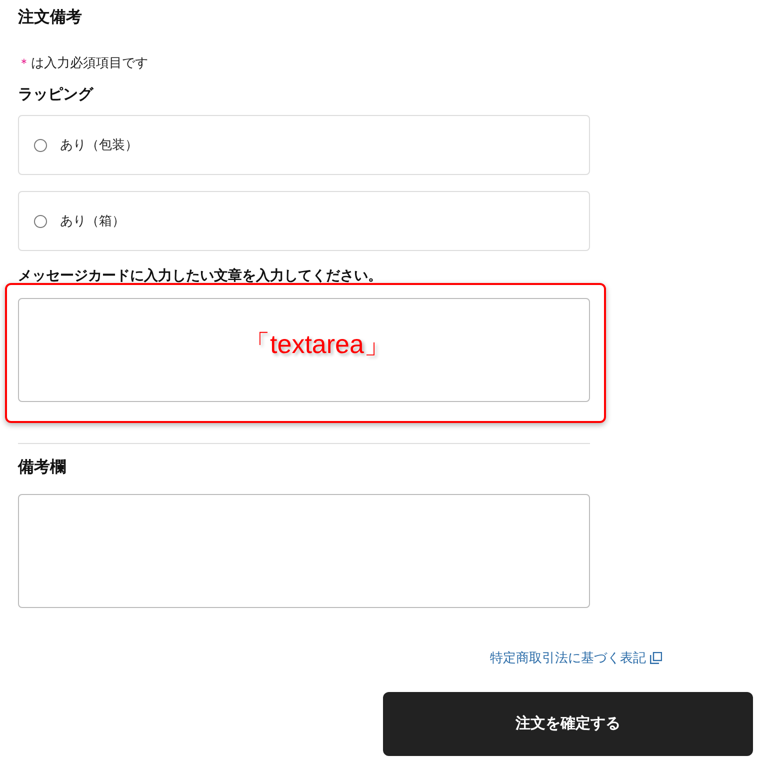  Describe the element at coordinates (92, 221) in the screenshot. I see `option-label: あり（箱）` at that location.